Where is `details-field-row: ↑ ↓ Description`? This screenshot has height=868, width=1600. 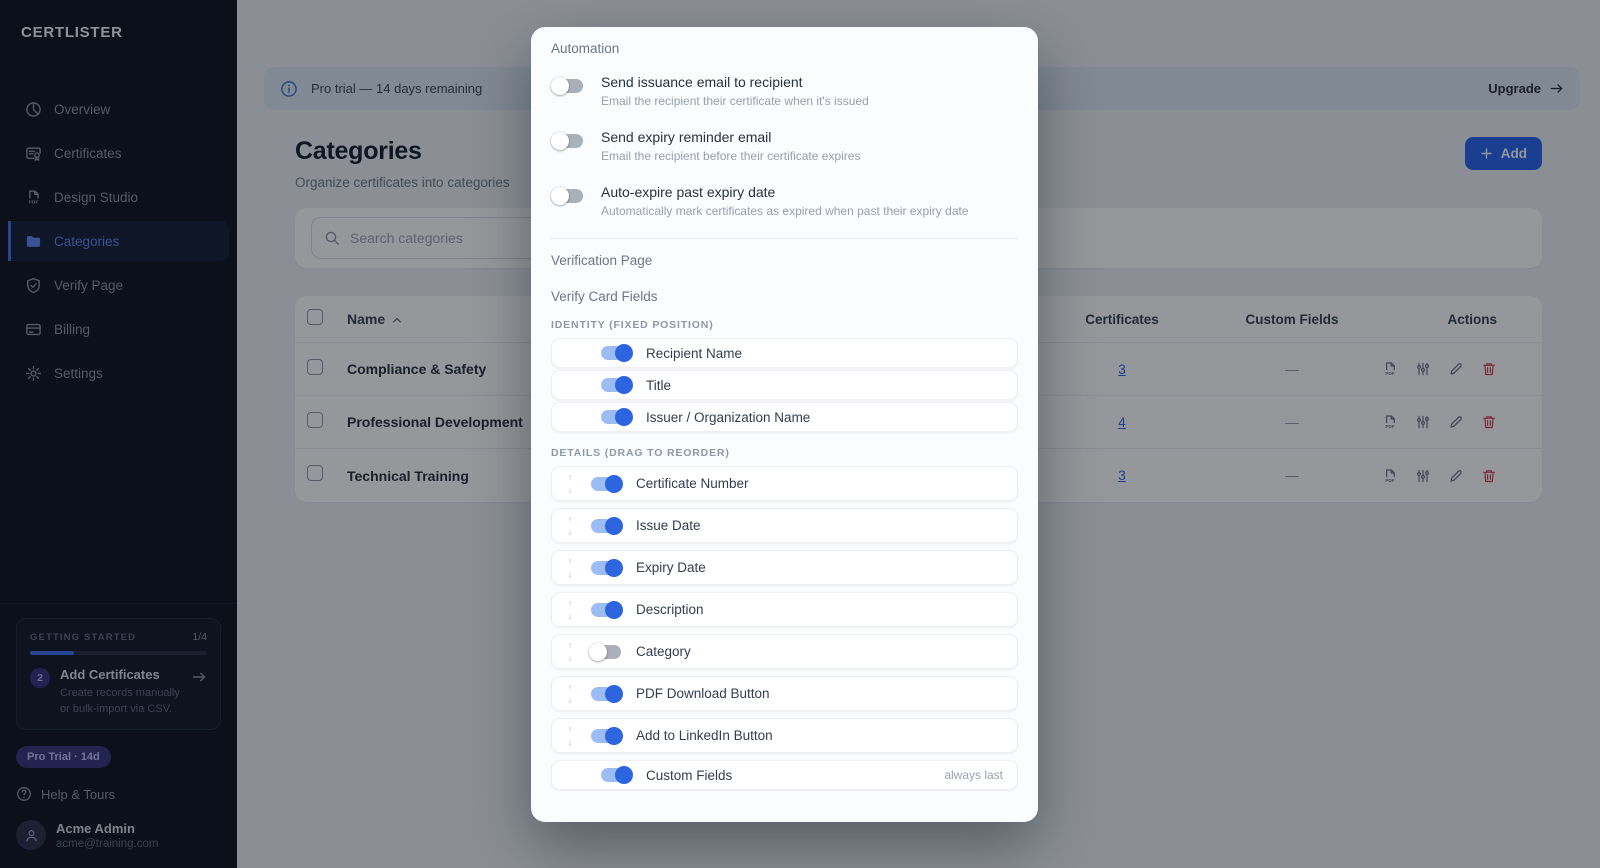 details-field-row: ↑ ↓ Description is located at coordinates (784, 609).